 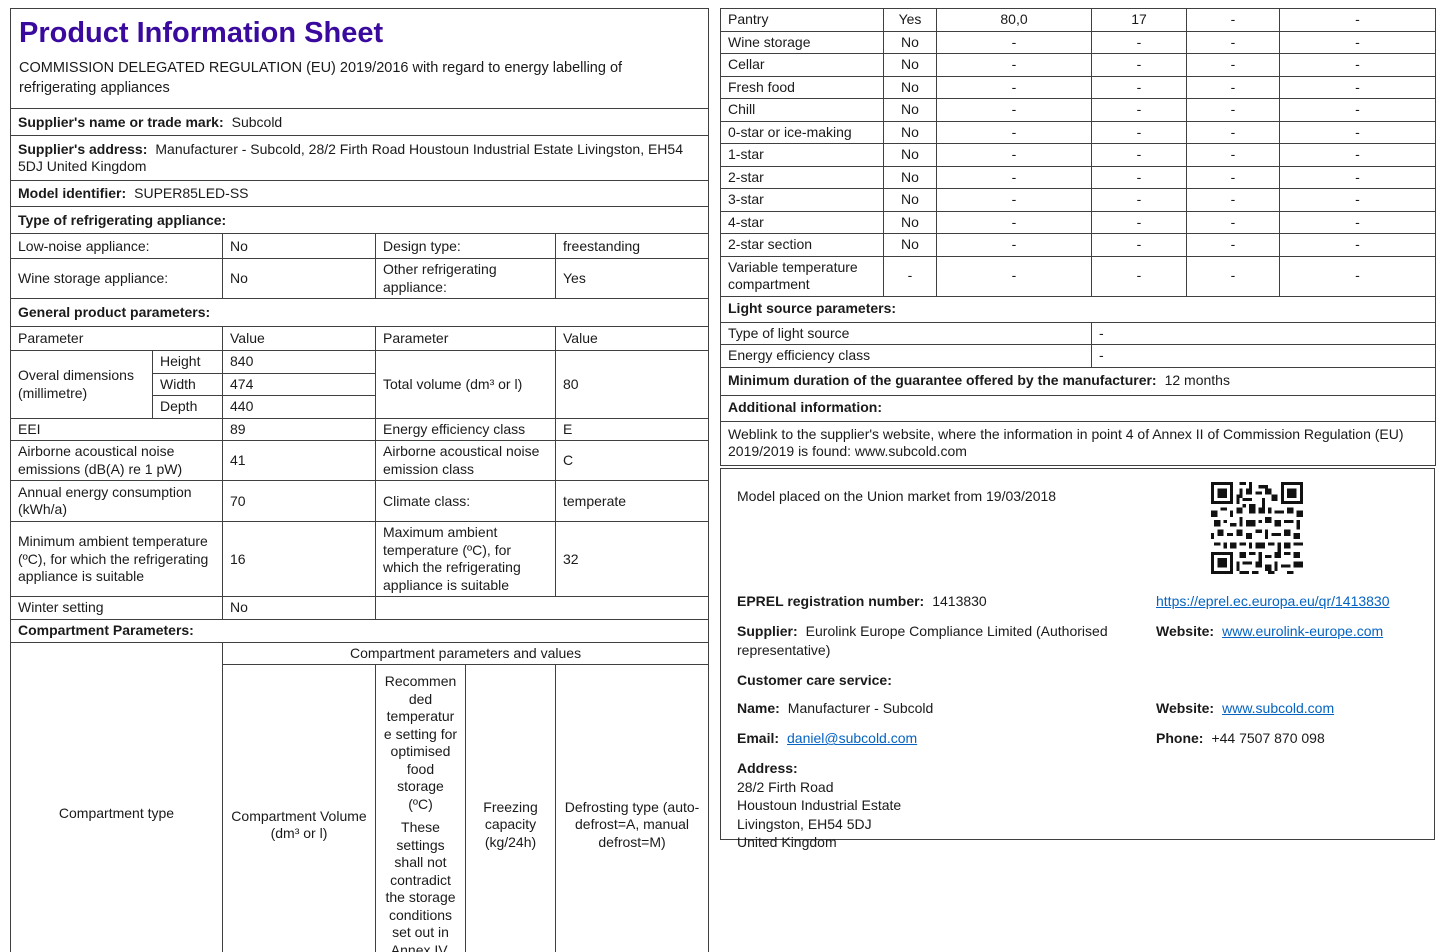 What do you see at coordinates (632, 246) in the screenshot?
I see `param-value: freestanding` at bounding box center [632, 246].